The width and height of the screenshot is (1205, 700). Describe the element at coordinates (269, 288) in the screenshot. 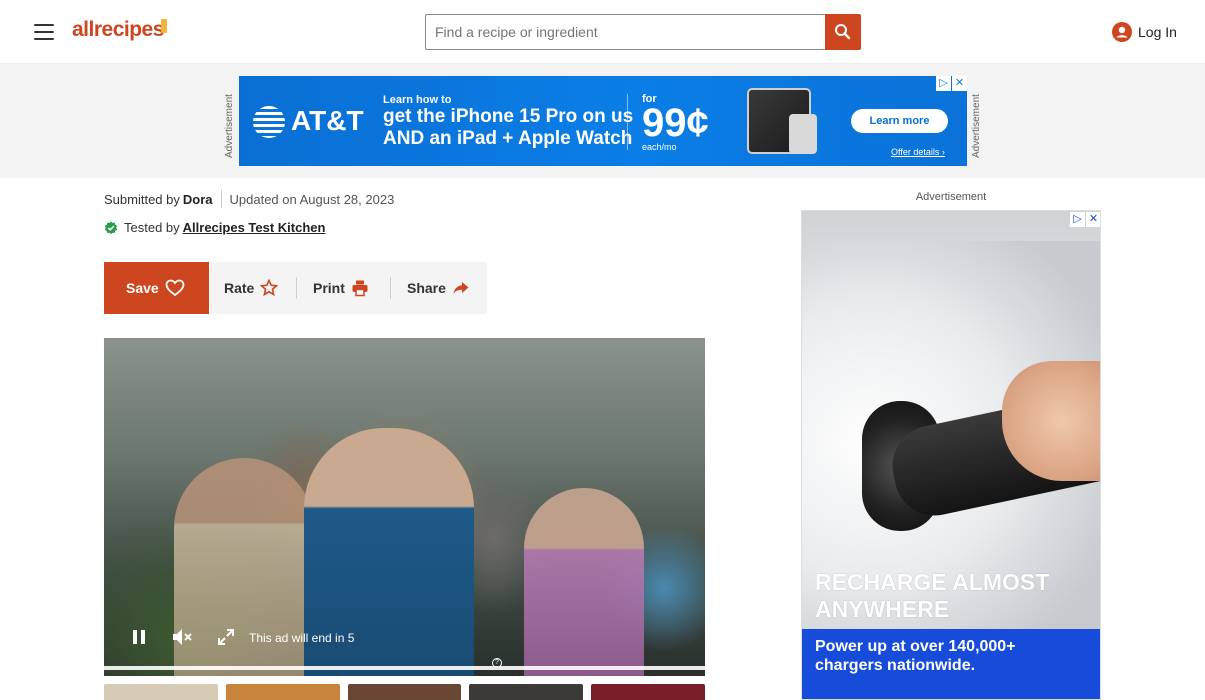

I see `star-icon` at that location.